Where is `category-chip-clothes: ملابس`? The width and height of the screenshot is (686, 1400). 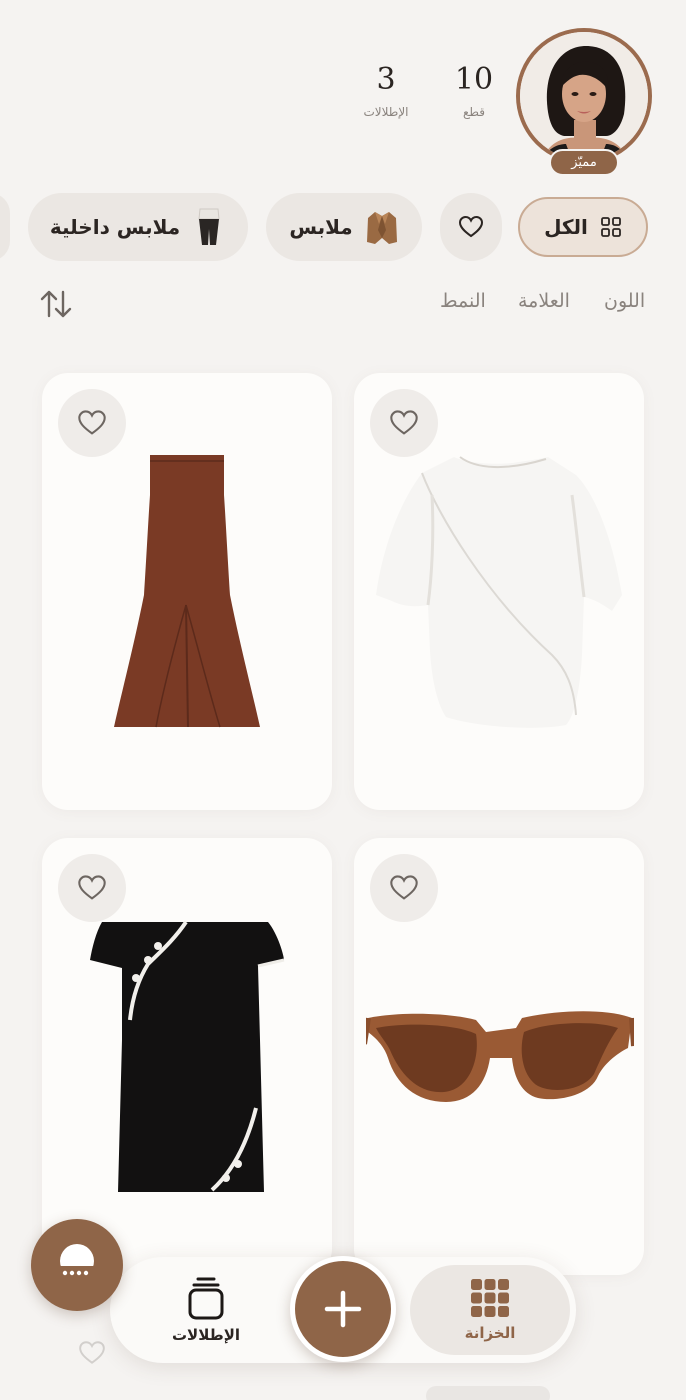
category-chip-clothes: ملابس is located at coordinates (344, 227).